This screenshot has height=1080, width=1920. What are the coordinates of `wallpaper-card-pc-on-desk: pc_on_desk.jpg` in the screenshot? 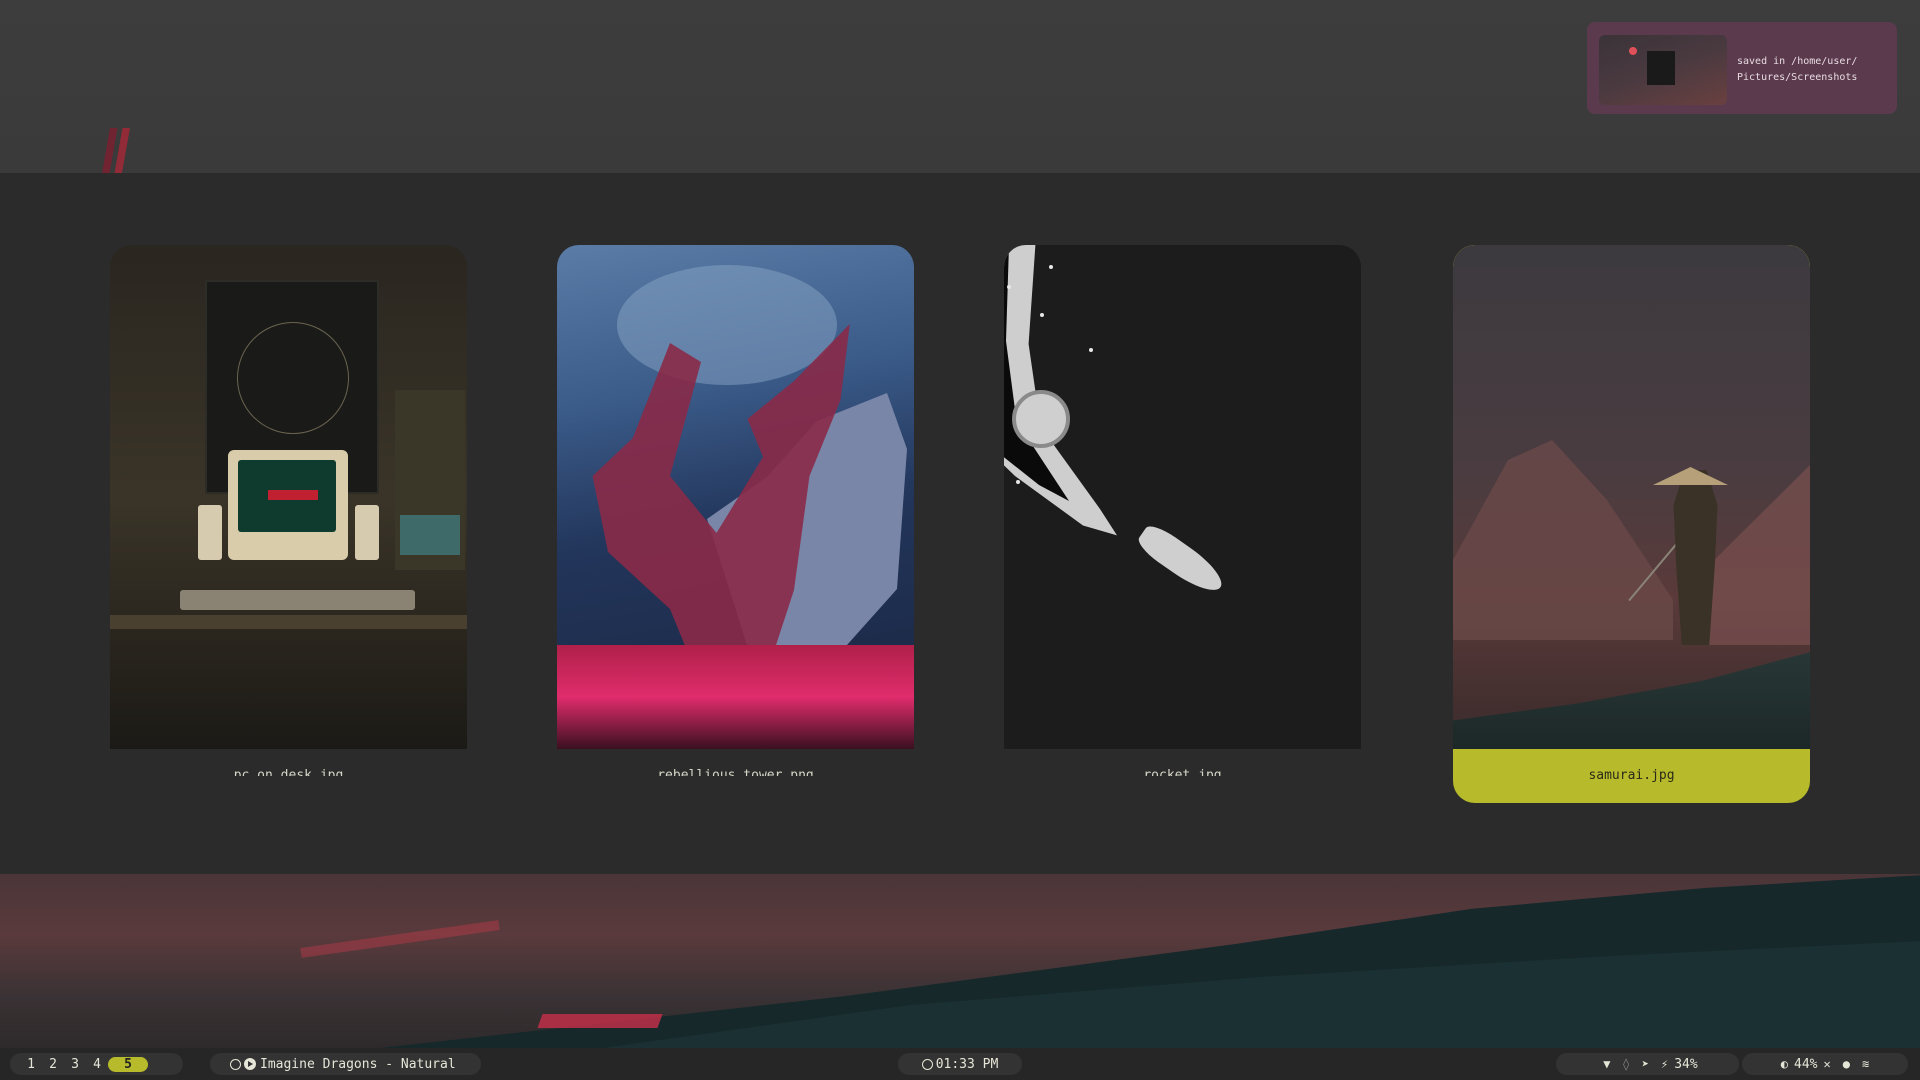 It's located at (288, 510).